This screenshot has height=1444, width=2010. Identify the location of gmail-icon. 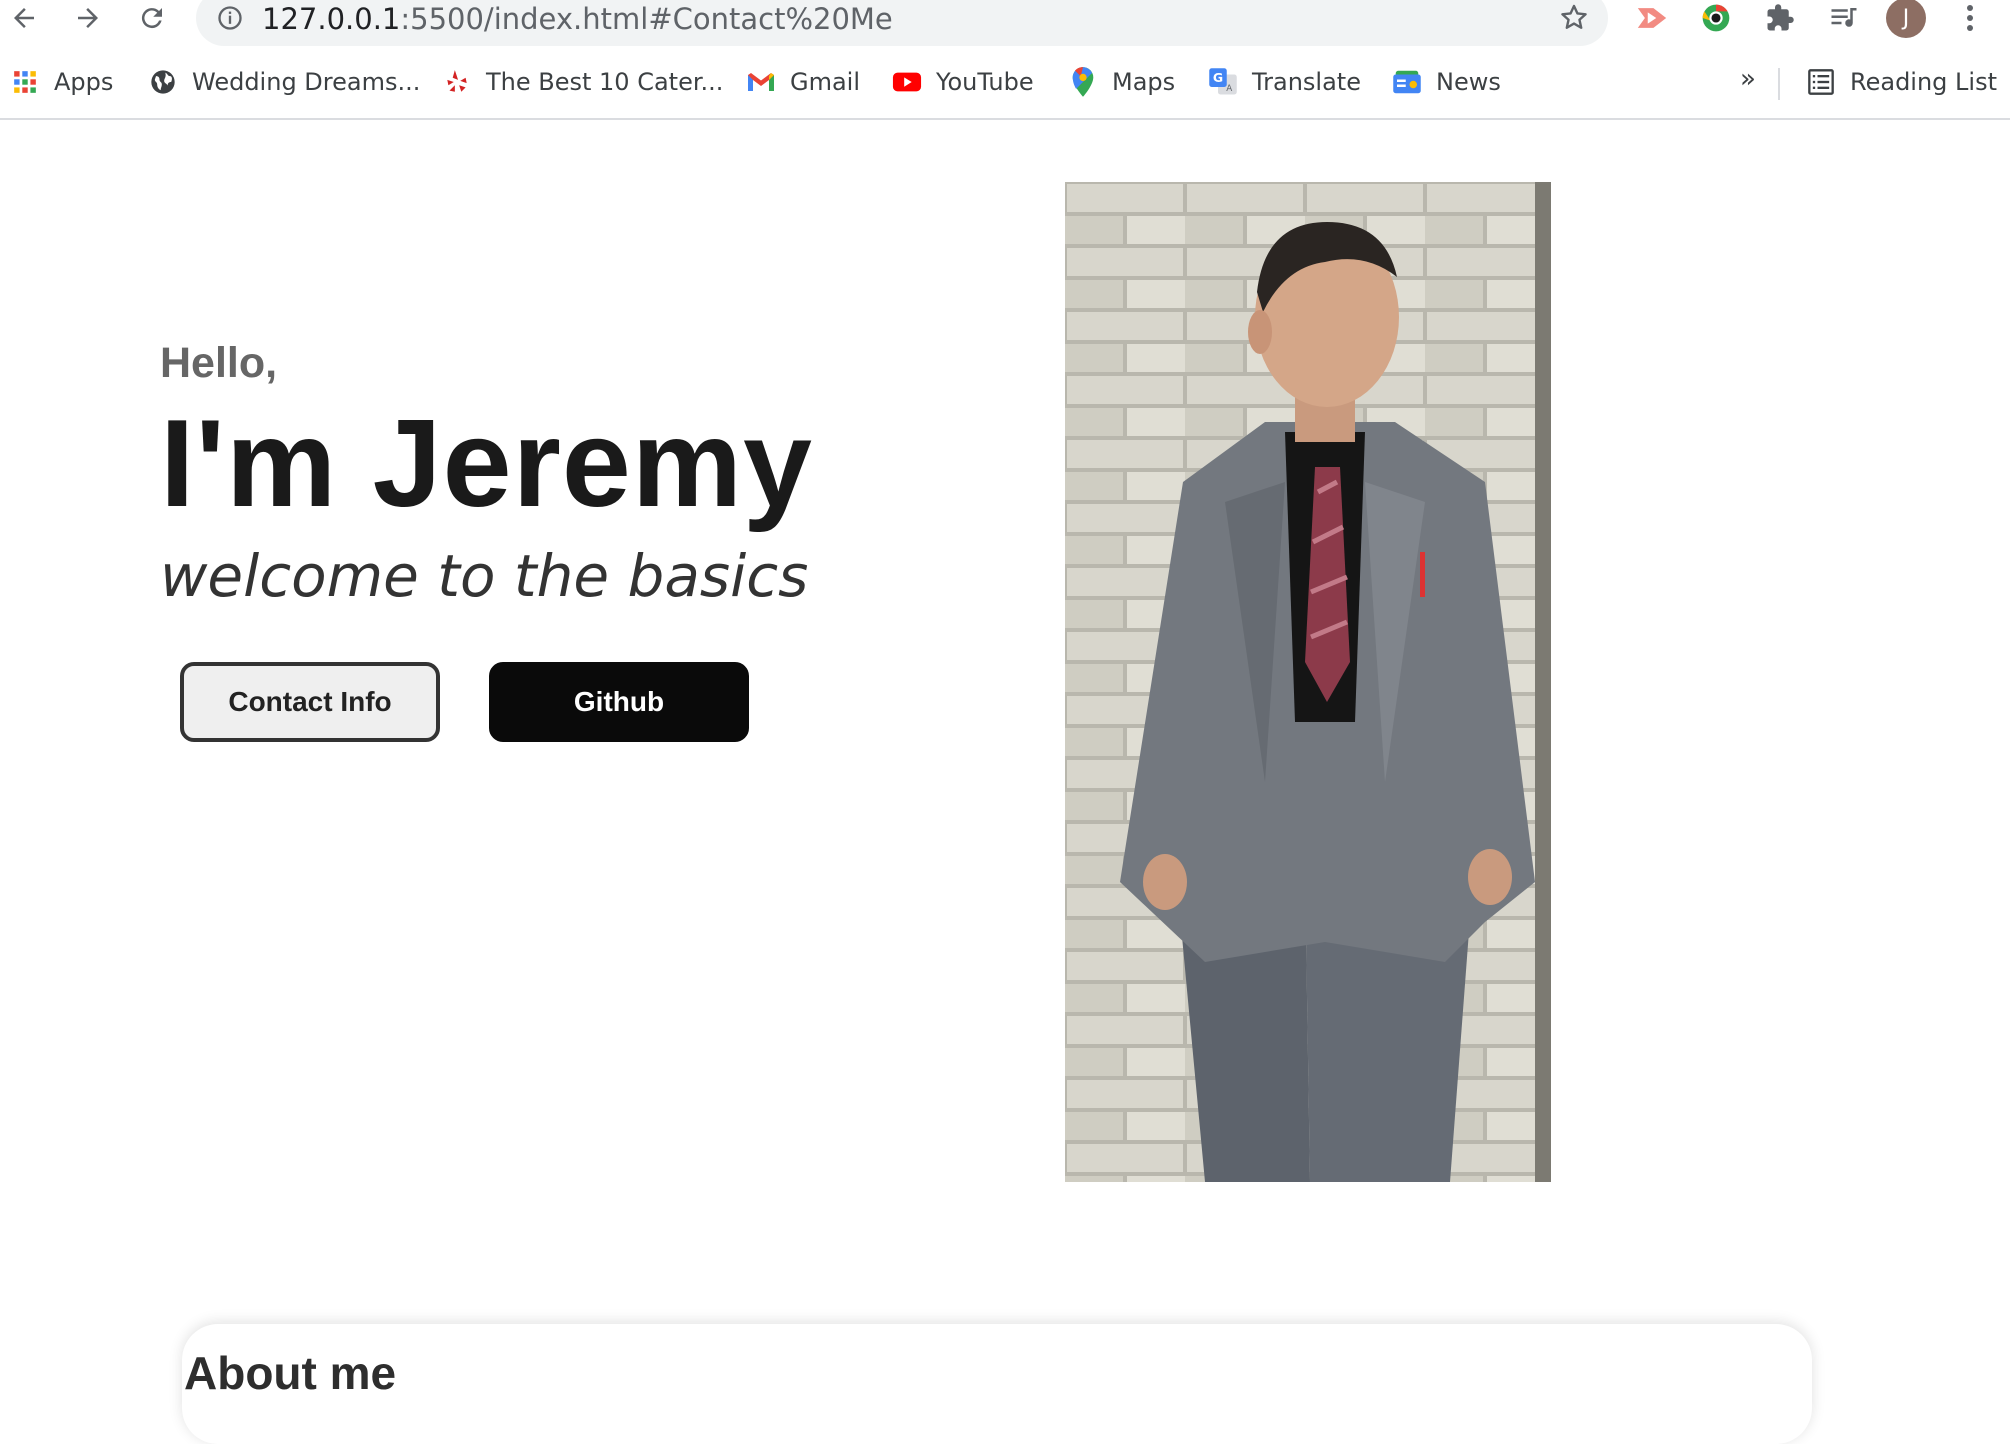
(761, 82).